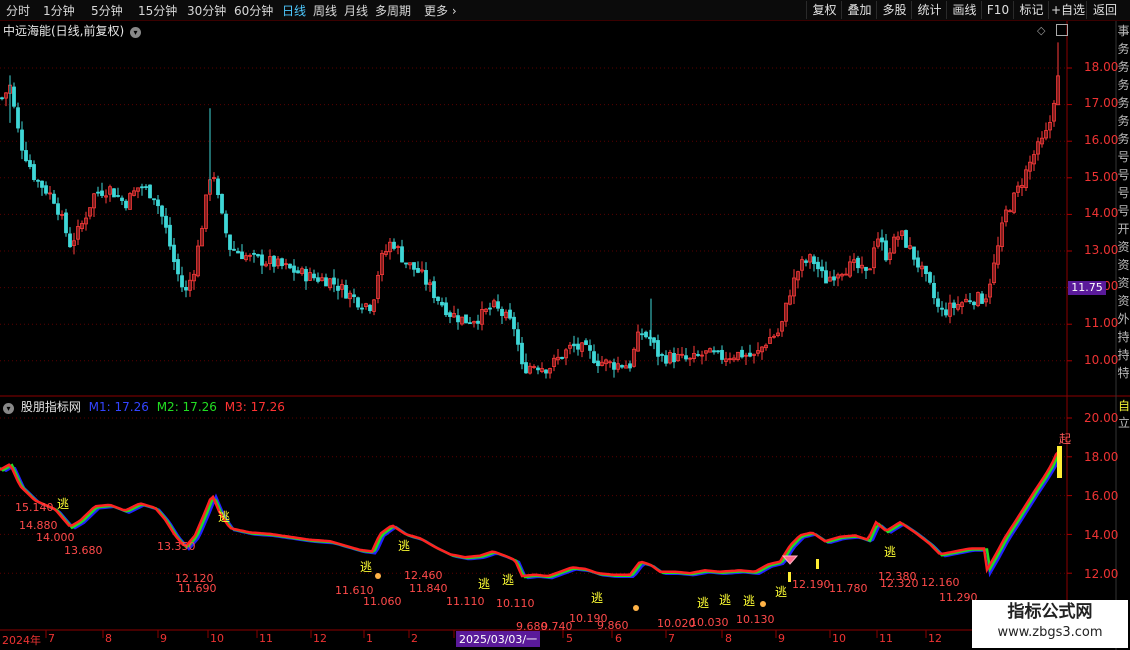 This screenshot has height=650, width=1130. What do you see at coordinates (1101, 574) in the screenshot?
I see `indicator-tick: 12.00` at bounding box center [1101, 574].